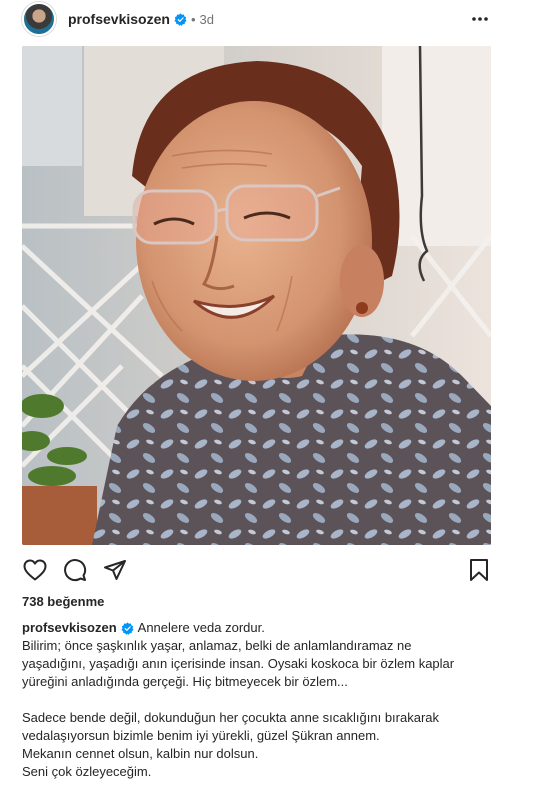 The height and width of the screenshot is (788, 550). I want to click on like-button, so click(35, 570).